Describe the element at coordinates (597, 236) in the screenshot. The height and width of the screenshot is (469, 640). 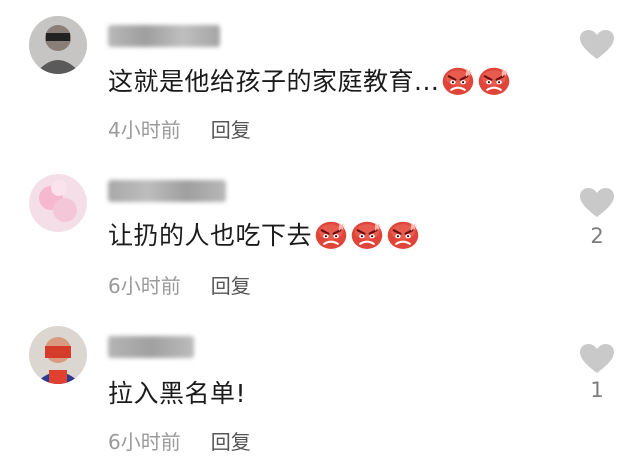
I see `like-count: 2` at that location.